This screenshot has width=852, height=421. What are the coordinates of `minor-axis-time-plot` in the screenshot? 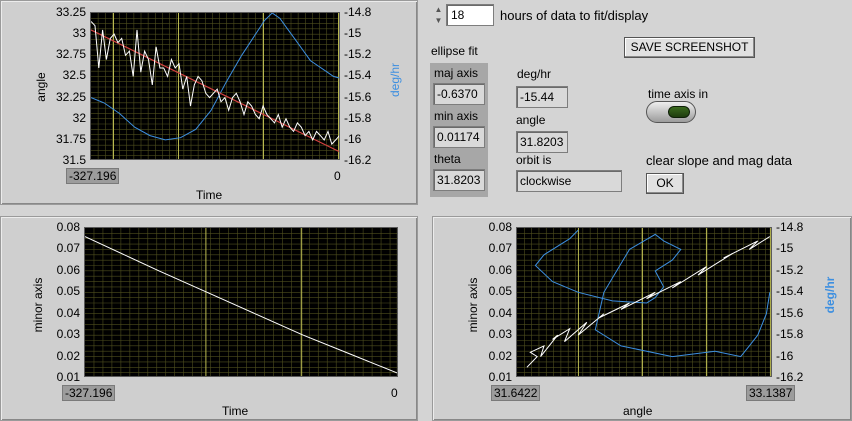 It's located at (241, 302).